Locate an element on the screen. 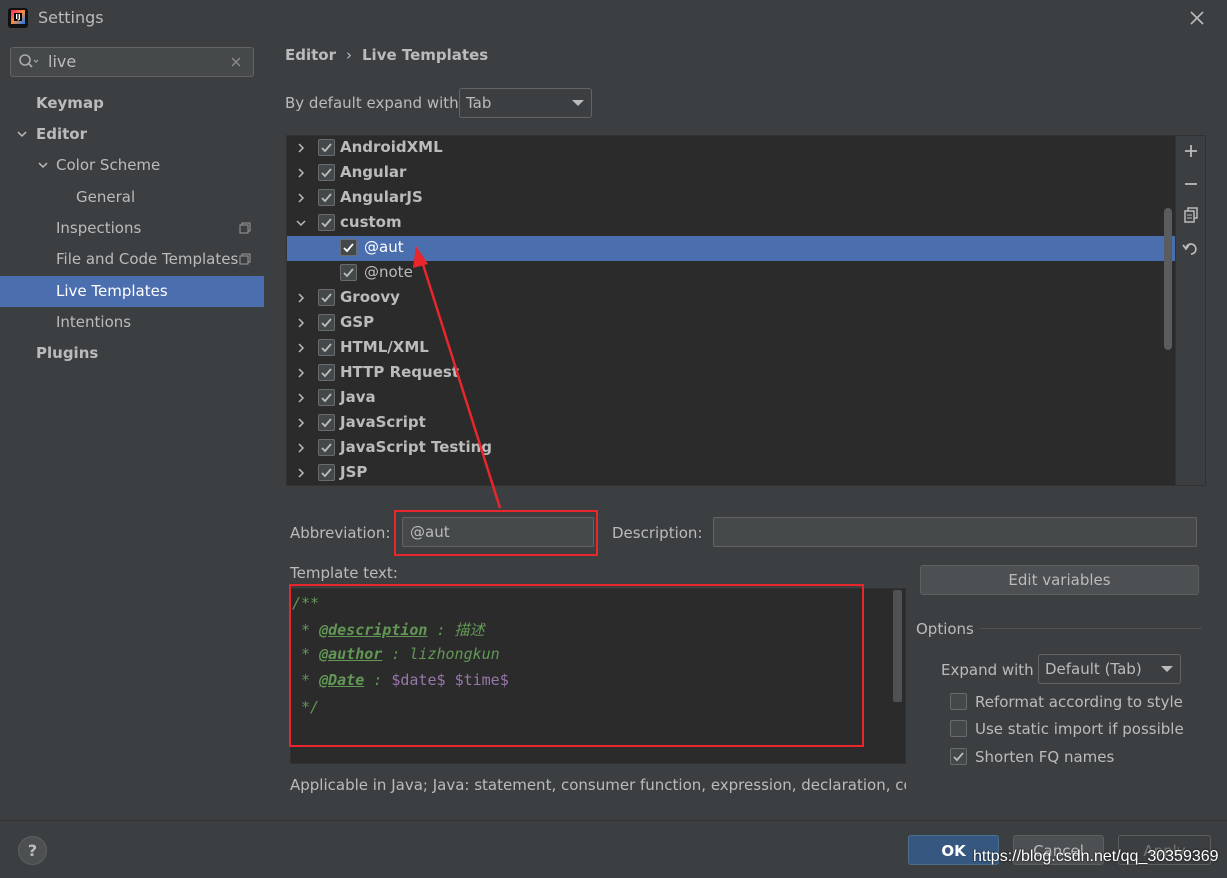 This screenshot has height=878, width=1227. default-expand-value: Tab is located at coordinates (479, 103).